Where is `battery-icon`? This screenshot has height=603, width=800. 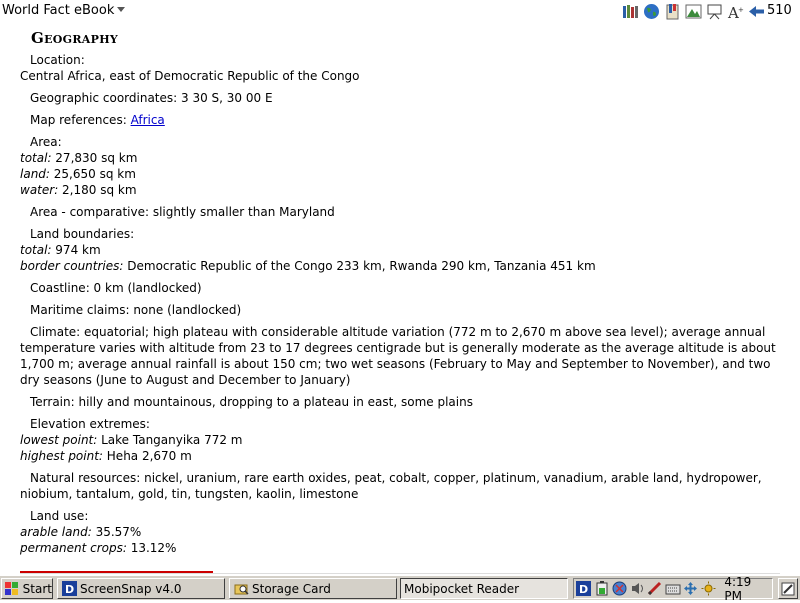
battery-icon is located at coordinates (602, 589).